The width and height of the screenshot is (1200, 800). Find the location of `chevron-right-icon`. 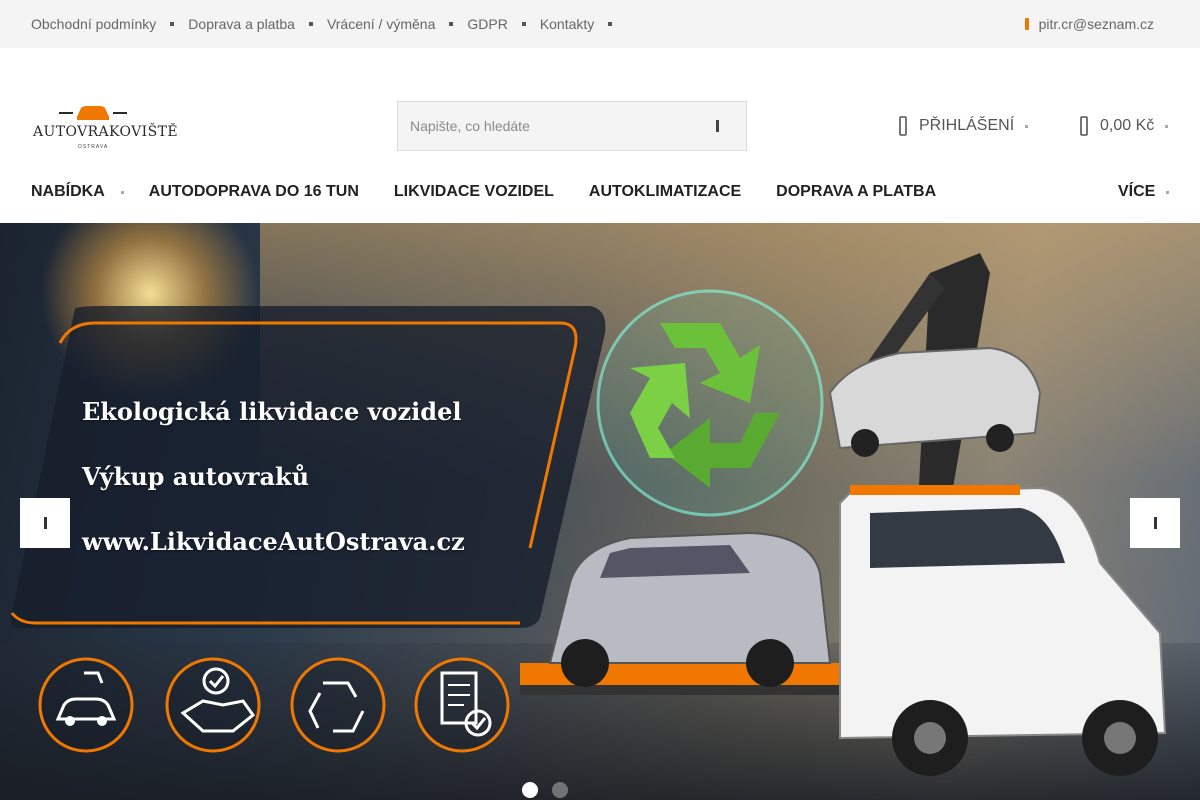

chevron-right-icon is located at coordinates (1155, 523).